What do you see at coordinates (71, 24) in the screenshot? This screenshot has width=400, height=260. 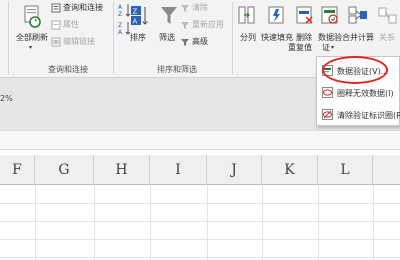 I see `properties-label: 属性` at bounding box center [71, 24].